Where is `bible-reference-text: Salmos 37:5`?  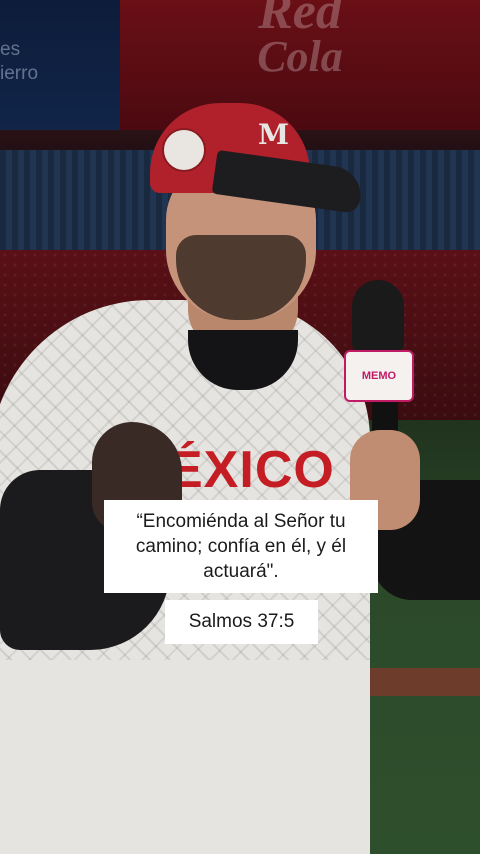 bible-reference-text: Salmos 37:5 is located at coordinates (241, 621).